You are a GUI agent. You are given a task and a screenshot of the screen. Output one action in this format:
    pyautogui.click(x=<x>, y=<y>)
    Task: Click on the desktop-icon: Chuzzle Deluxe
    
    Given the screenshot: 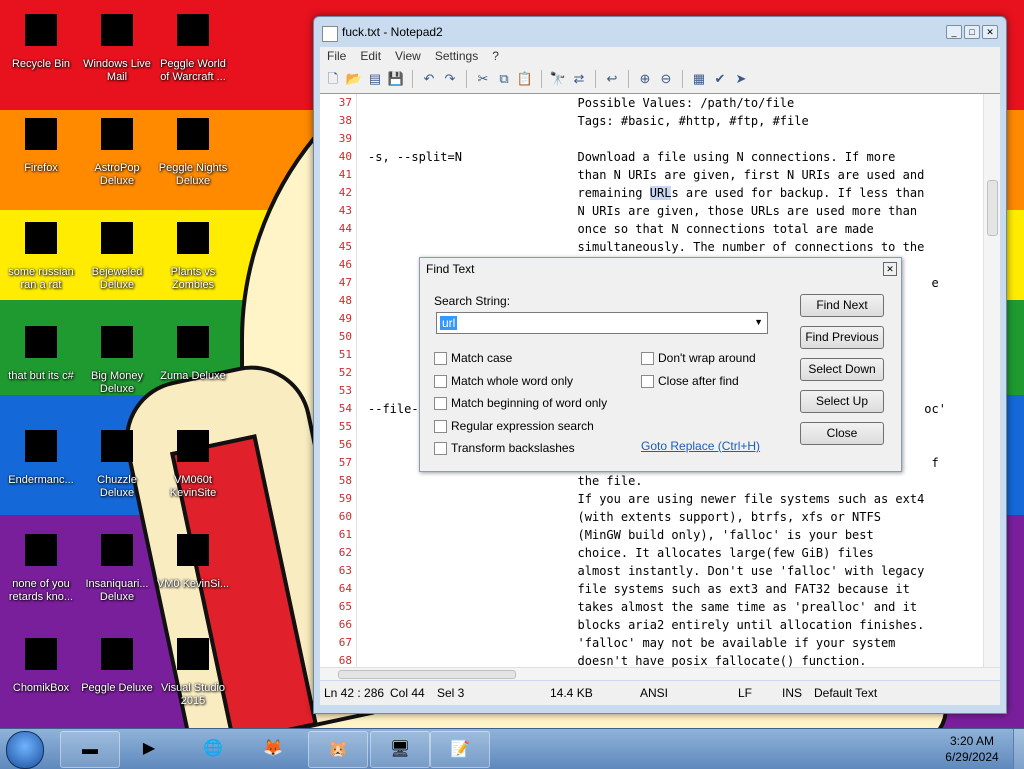 What is the action you would take?
    pyautogui.click(x=117, y=461)
    